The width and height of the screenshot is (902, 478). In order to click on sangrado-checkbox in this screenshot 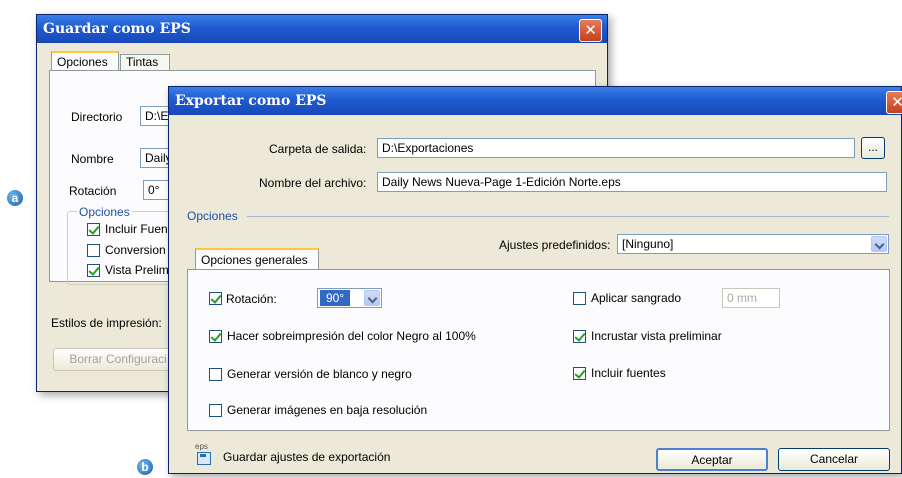, I will do `click(579, 298)`.